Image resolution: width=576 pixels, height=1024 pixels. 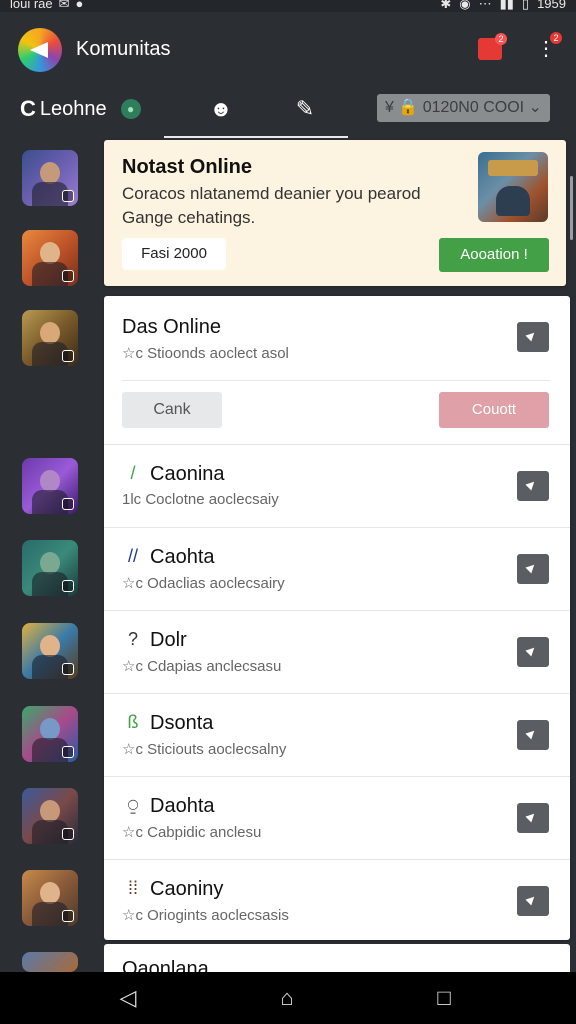 I want to click on card-divider, so click(x=336, y=380).